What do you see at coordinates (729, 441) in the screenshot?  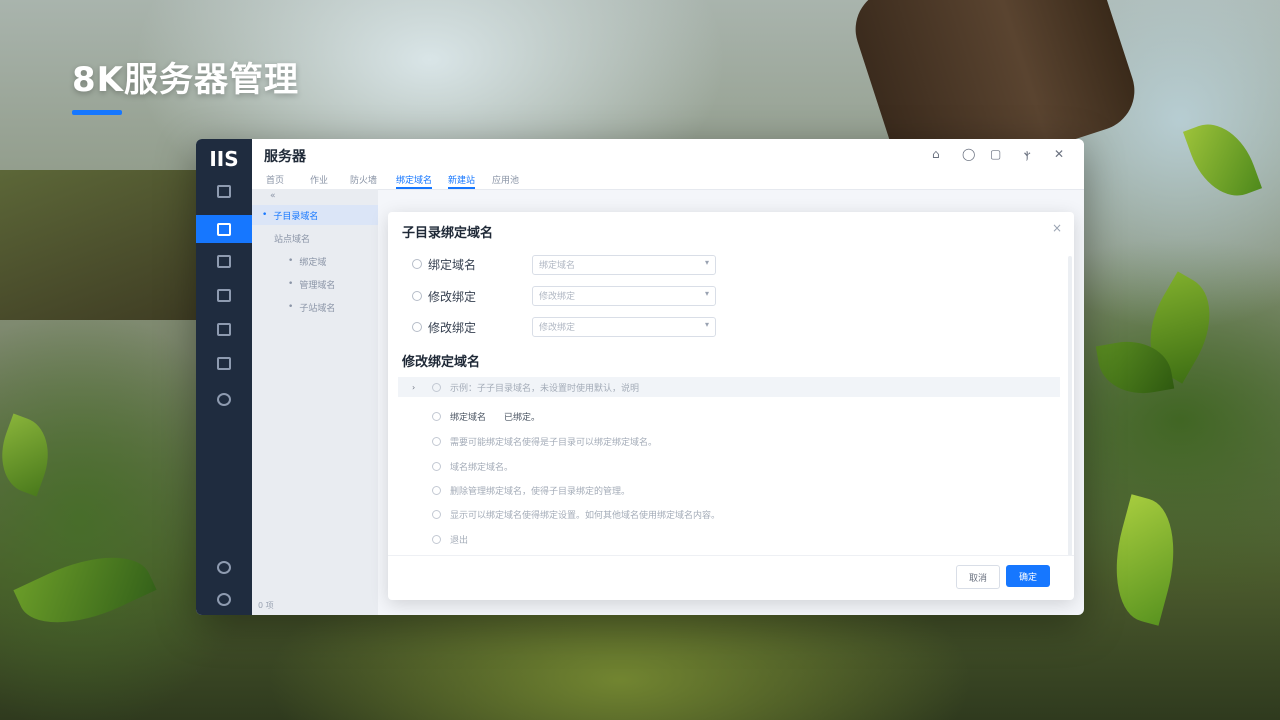 I see `list-item: 需要可能绑定域名使得是子目录可以绑定绑定域名。` at bounding box center [729, 441].